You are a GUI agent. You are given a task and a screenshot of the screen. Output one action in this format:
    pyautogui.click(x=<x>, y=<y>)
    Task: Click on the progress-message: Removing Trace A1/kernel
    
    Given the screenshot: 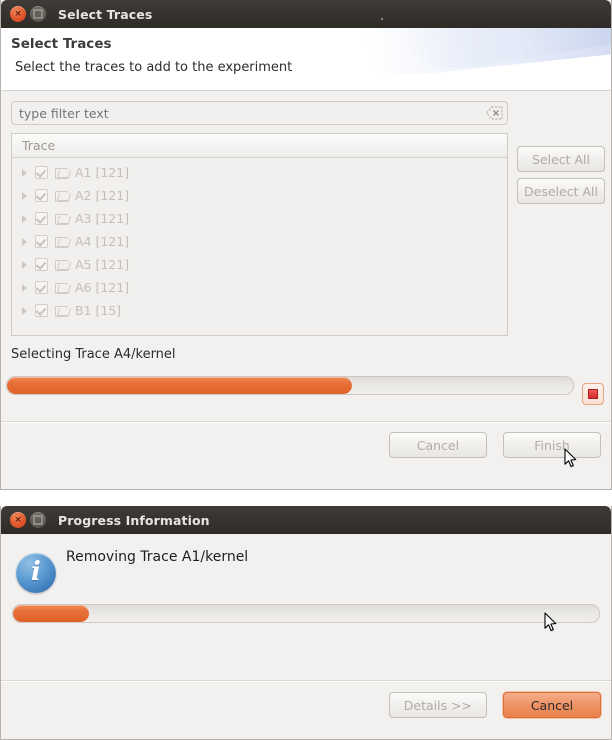 What is the action you would take?
    pyautogui.click(x=157, y=557)
    